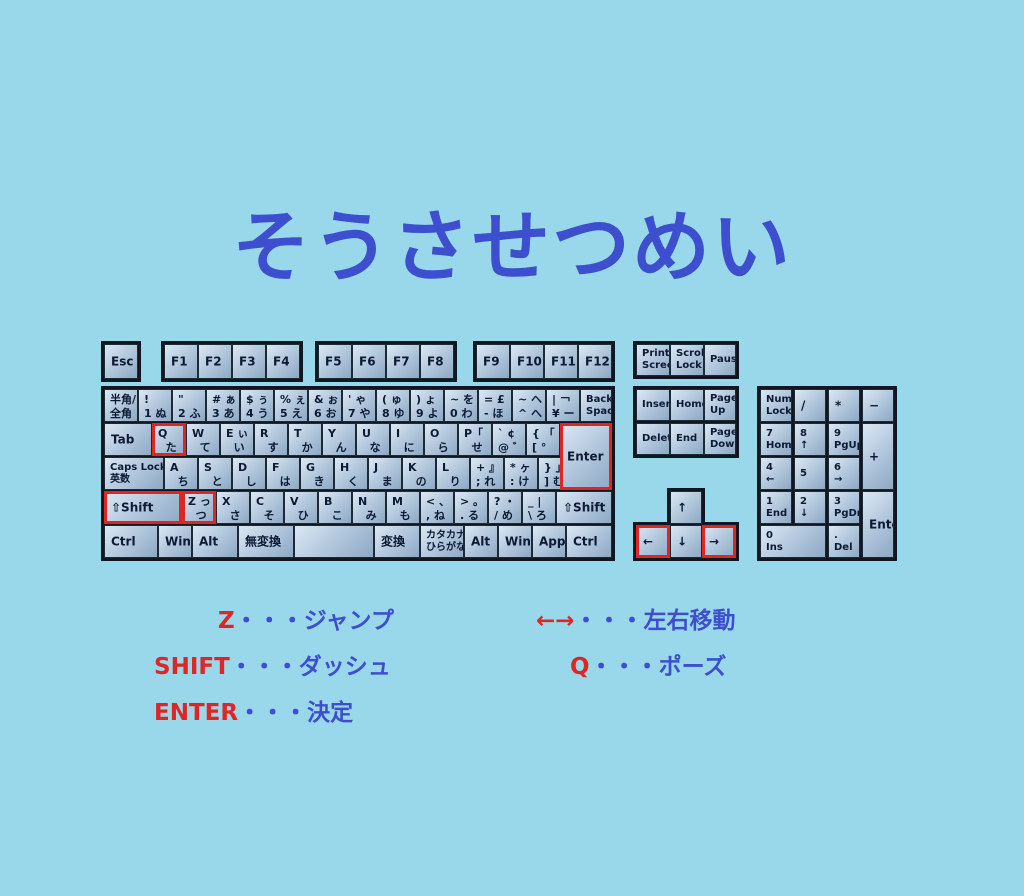 The width and height of the screenshot is (1024, 896). Describe the element at coordinates (311, 467) in the screenshot. I see `key-label: G` at that location.